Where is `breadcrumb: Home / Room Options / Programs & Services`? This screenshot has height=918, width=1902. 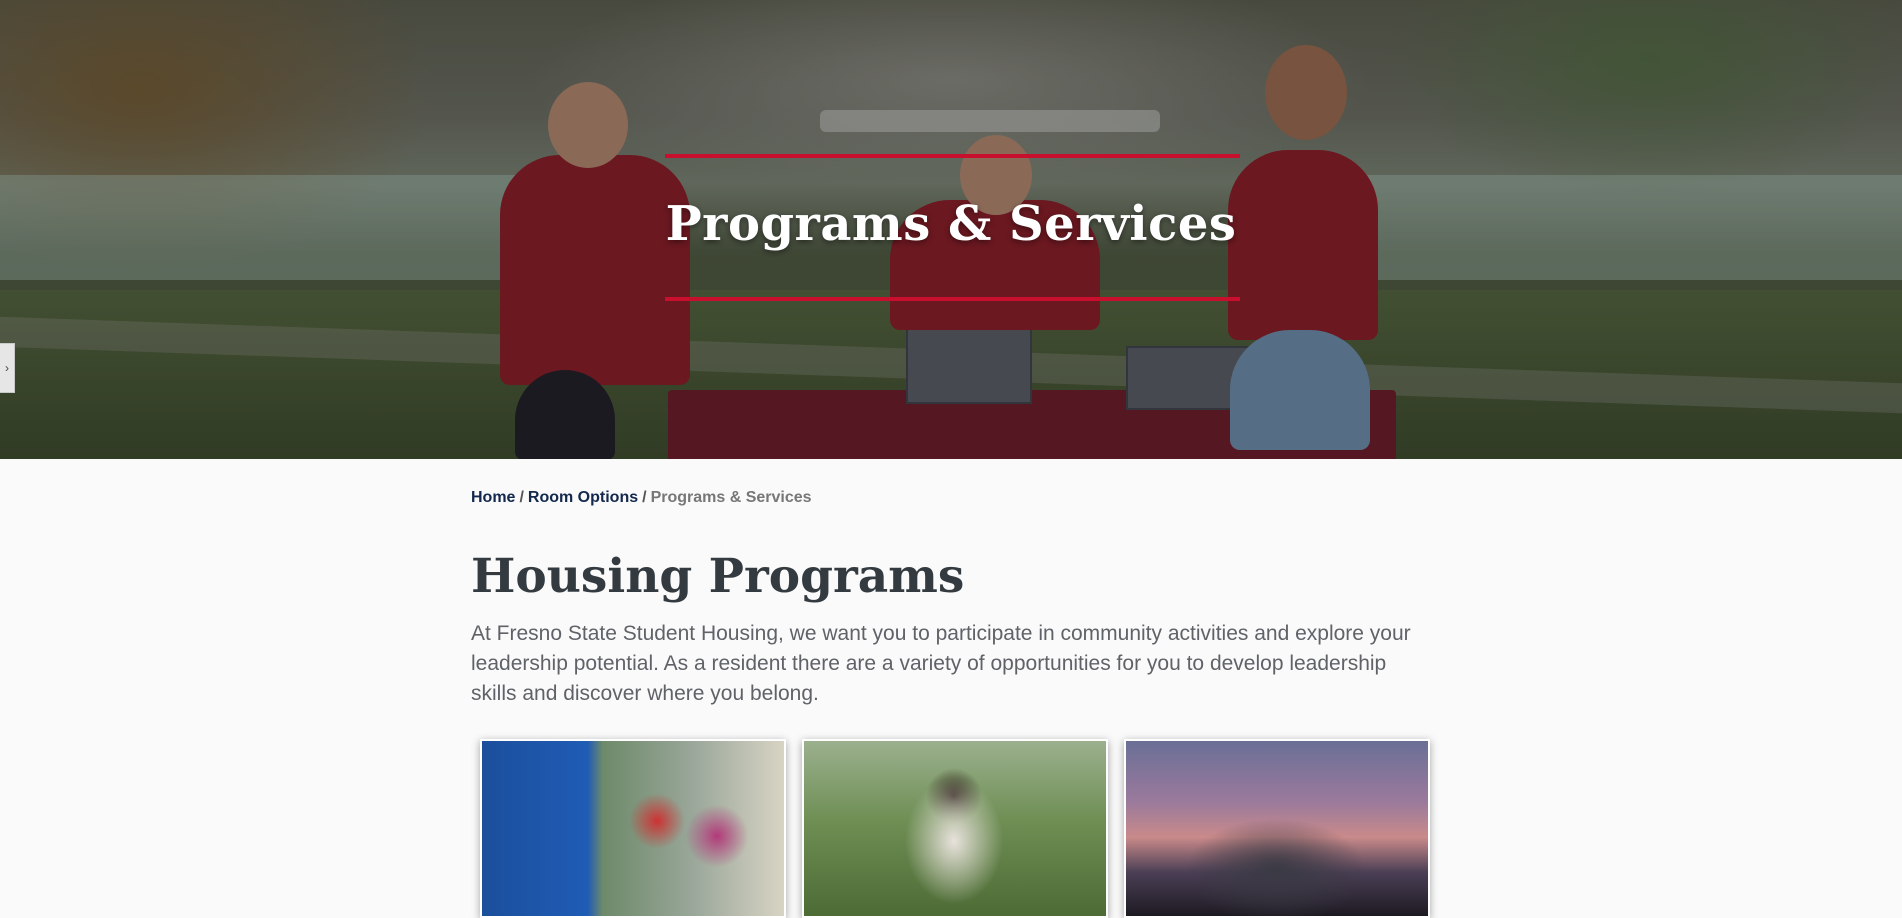
breadcrumb: Home / Room Options / Programs & Services is located at coordinates (951, 498).